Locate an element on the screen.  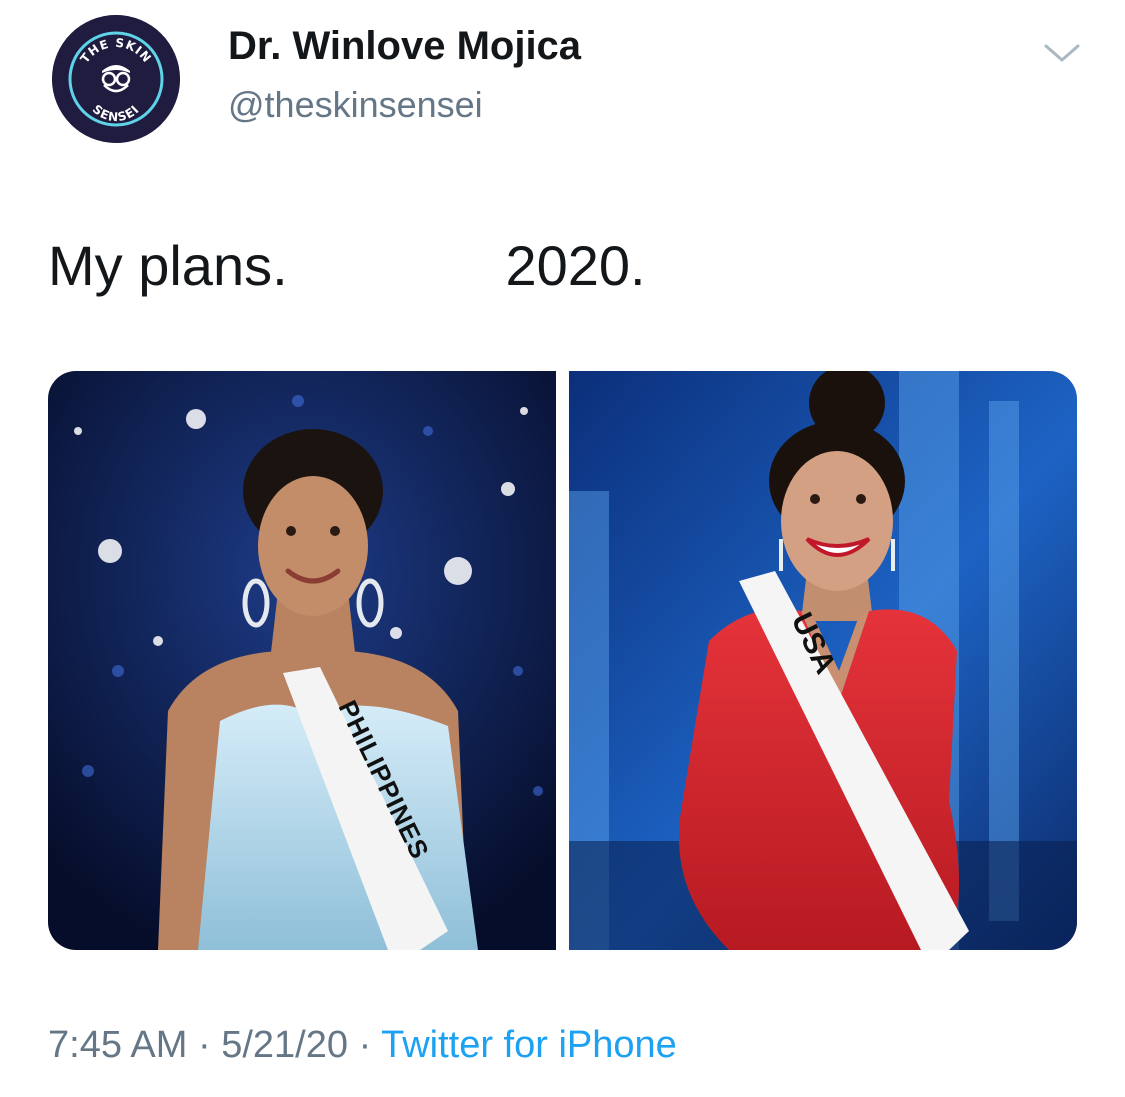
avatar: THE SKIN SENSEI is located at coordinates (116, 79).